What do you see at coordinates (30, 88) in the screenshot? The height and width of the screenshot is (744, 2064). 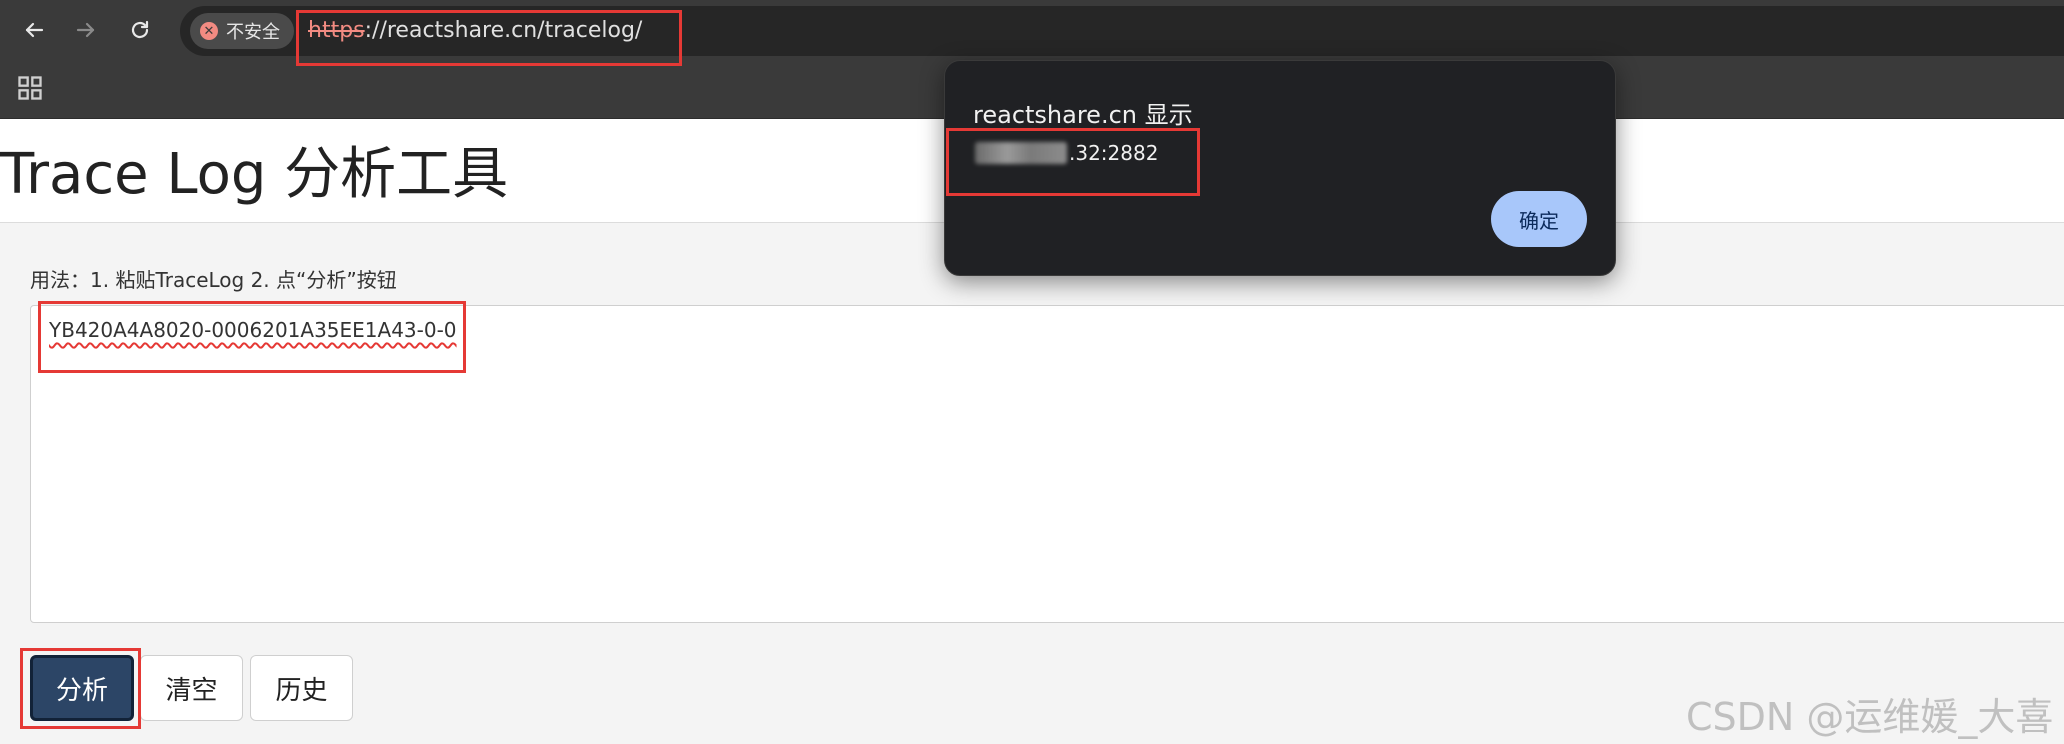 I see `apps-grid-icon` at bounding box center [30, 88].